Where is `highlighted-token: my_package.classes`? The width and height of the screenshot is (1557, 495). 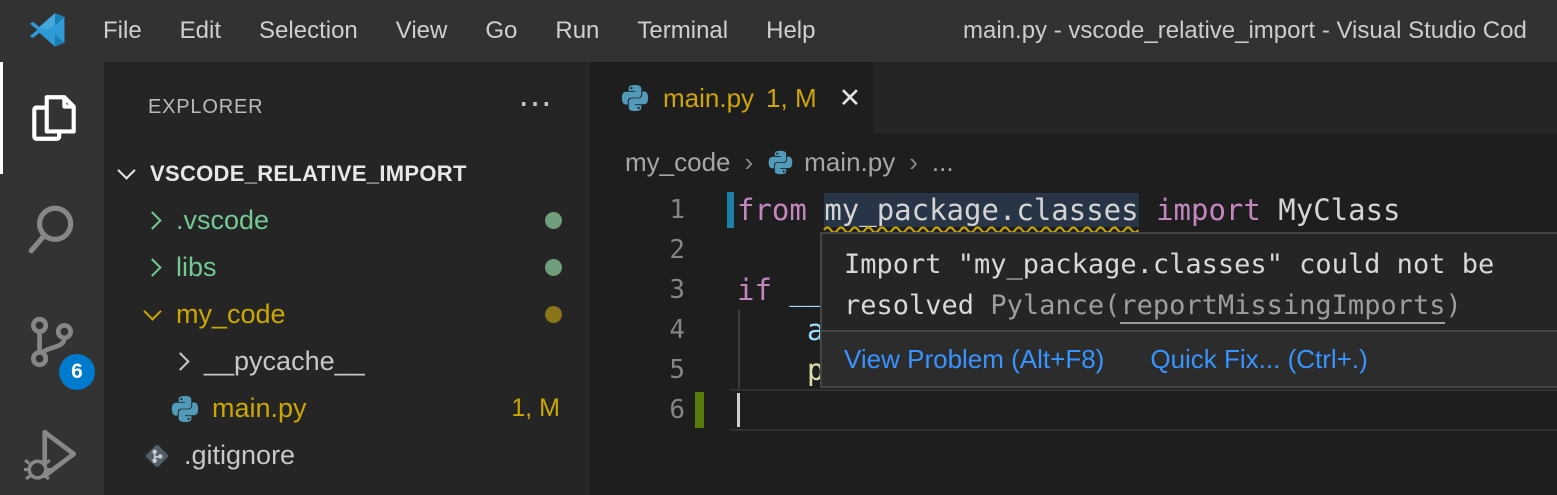 highlighted-token: my_package.classes is located at coordinates (981, 213).